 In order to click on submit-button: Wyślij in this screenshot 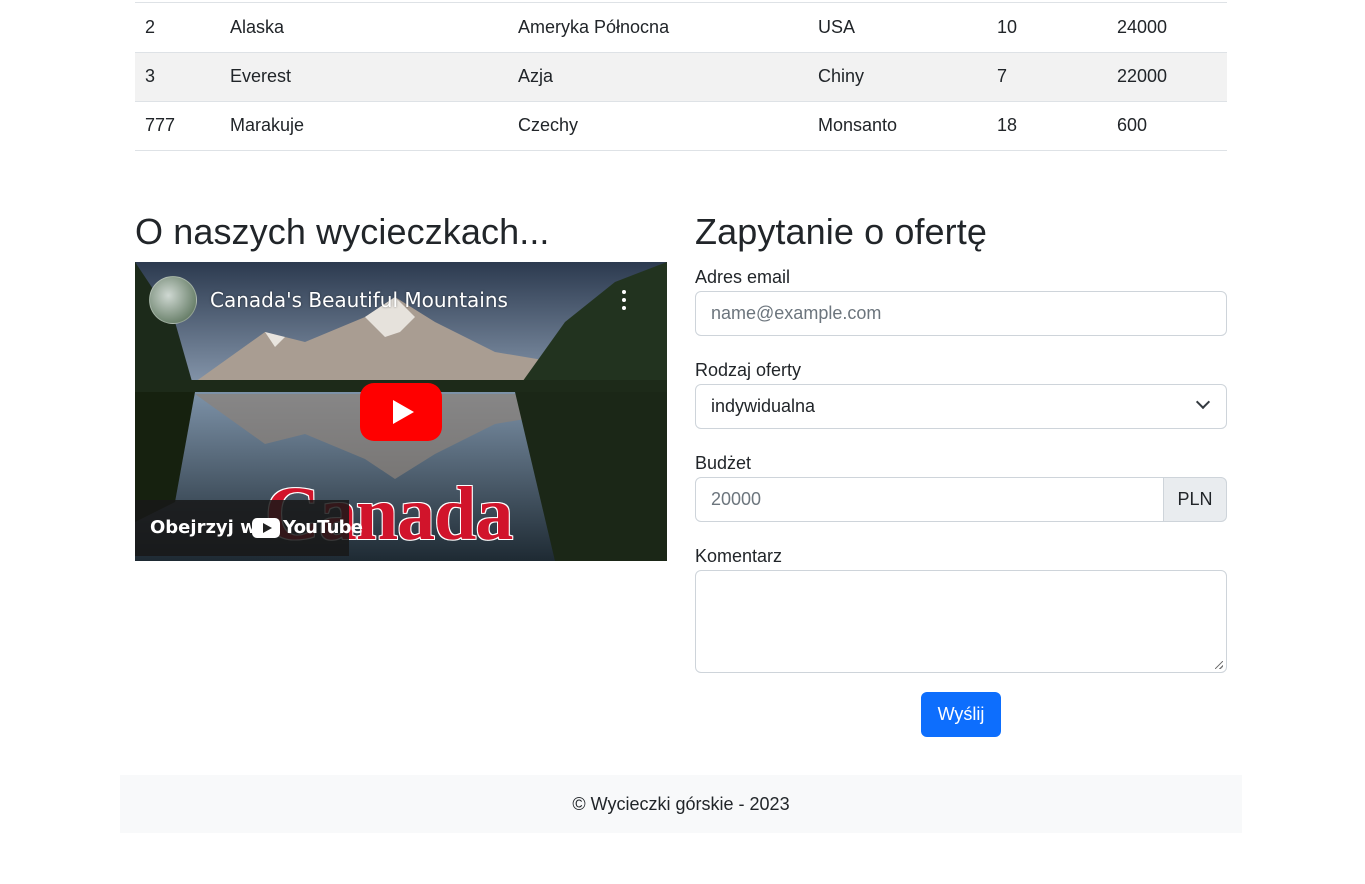, I will do `click(961, 714)`.